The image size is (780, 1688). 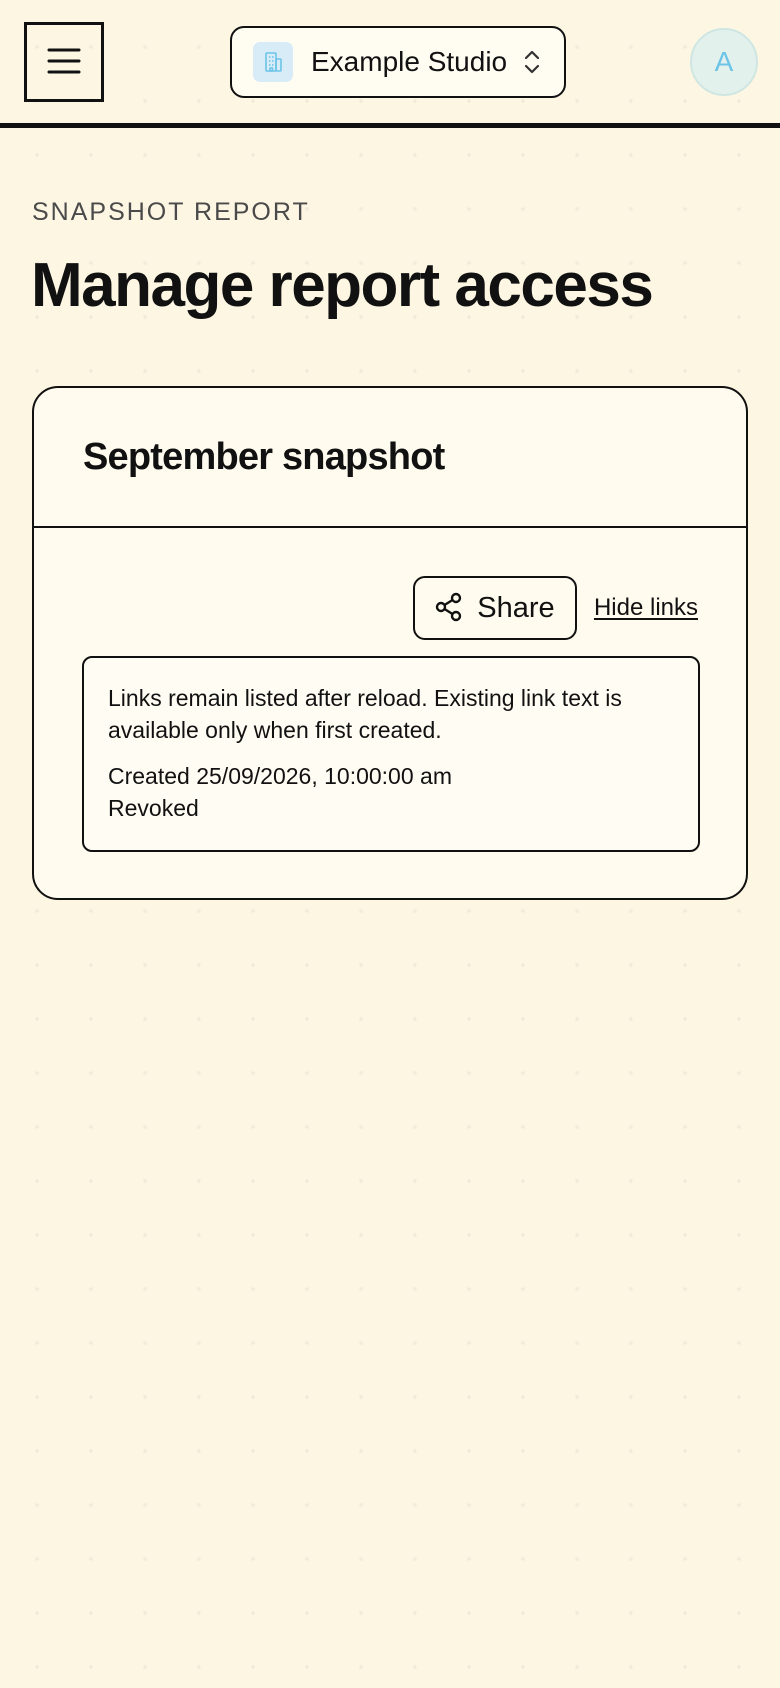 I want to click on hamburger-icon, so click(x=64, y=62).